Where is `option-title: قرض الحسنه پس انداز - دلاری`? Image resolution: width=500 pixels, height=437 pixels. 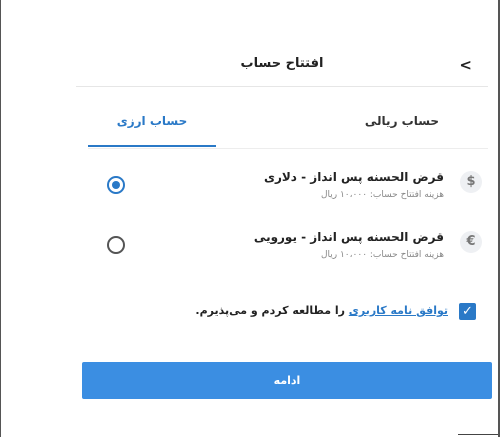 option-title: قرض الحسنه پس انداز - دلاری is located at coordinates (353, 177).